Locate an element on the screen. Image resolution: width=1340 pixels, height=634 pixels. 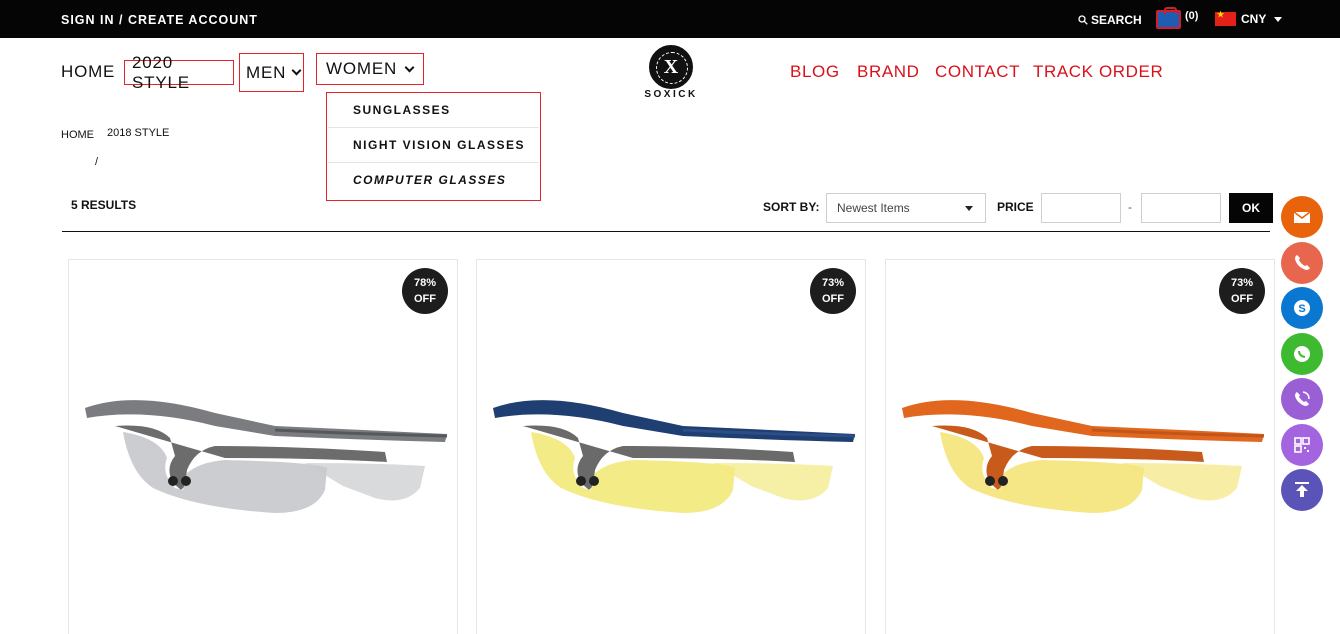
results-count: 5 RESULTS is located at coordinates (104, 205).